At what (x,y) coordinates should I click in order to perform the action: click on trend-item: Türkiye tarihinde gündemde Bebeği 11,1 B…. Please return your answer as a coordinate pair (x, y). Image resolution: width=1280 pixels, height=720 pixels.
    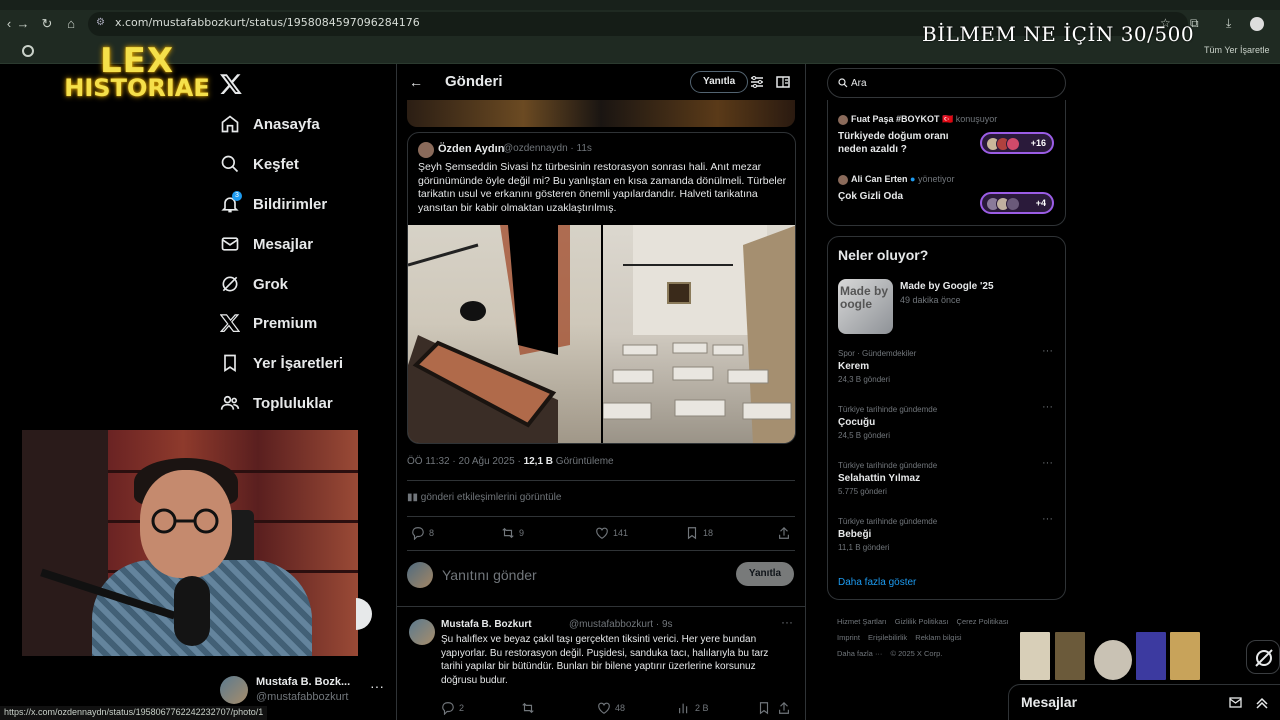
    Looking at the image, I should click on (948, 532).